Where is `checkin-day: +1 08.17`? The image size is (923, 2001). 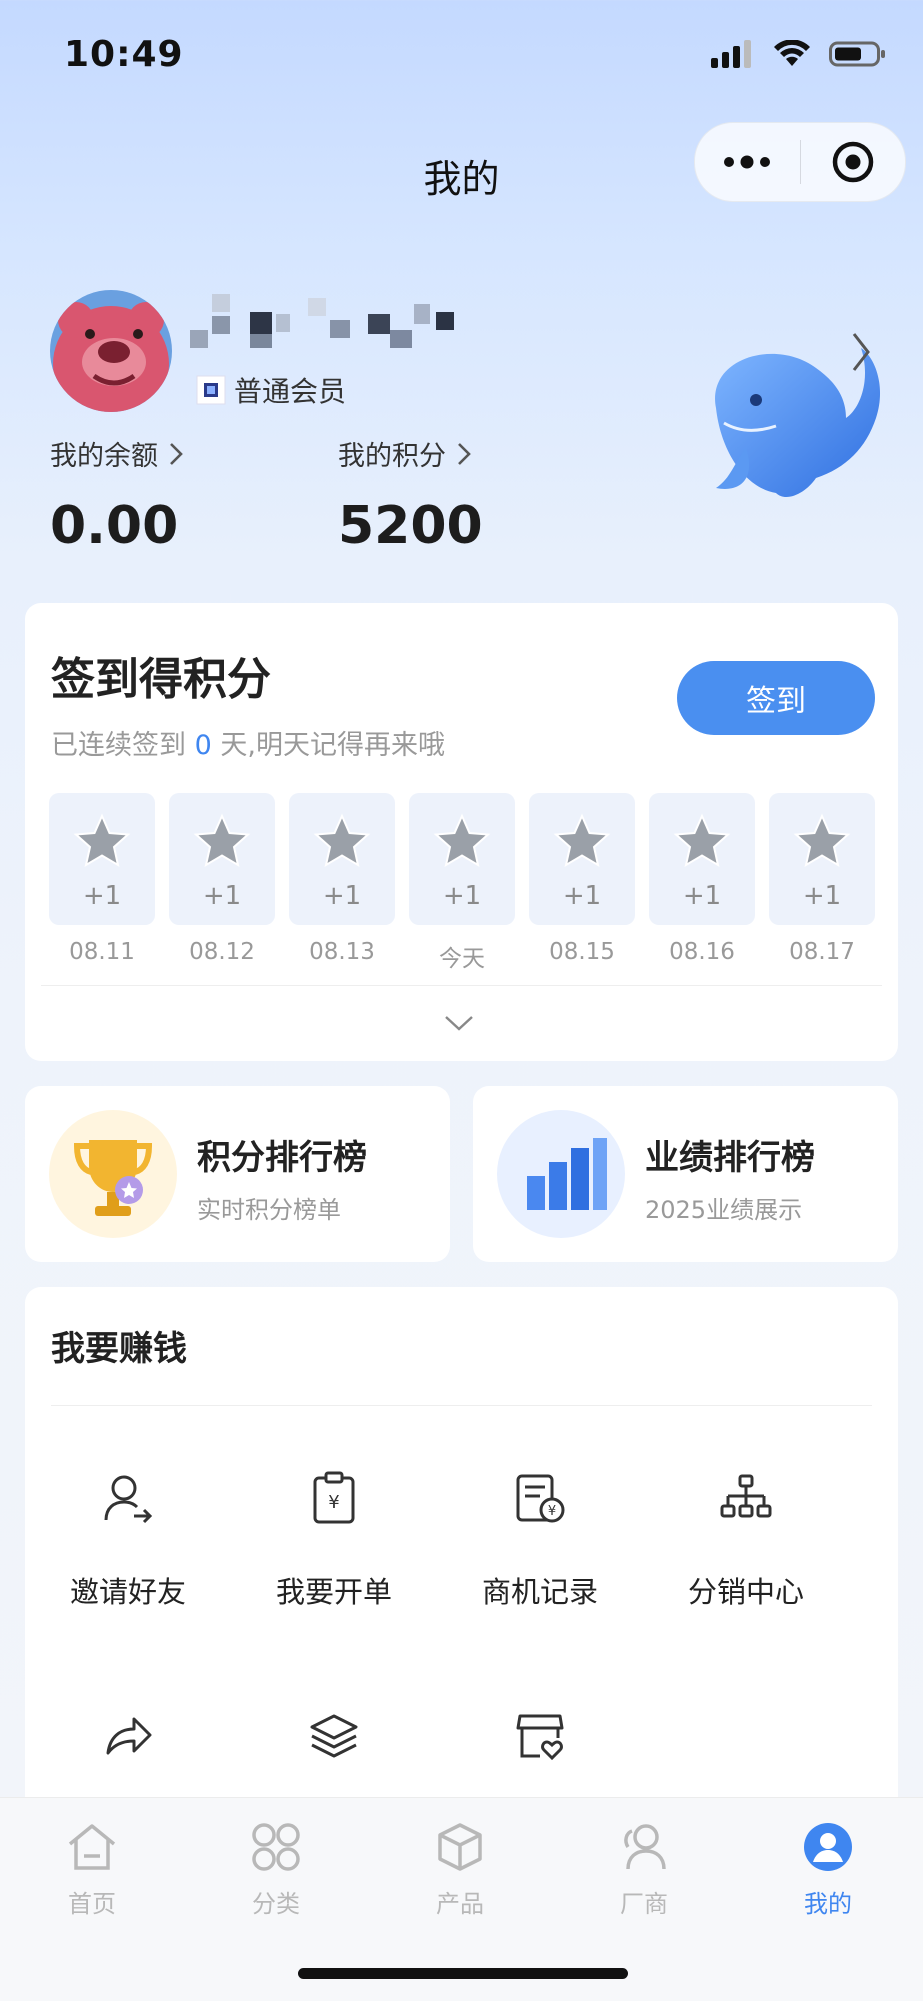
checkin-day: +1 08.17 is located at coordinates (822, 879).